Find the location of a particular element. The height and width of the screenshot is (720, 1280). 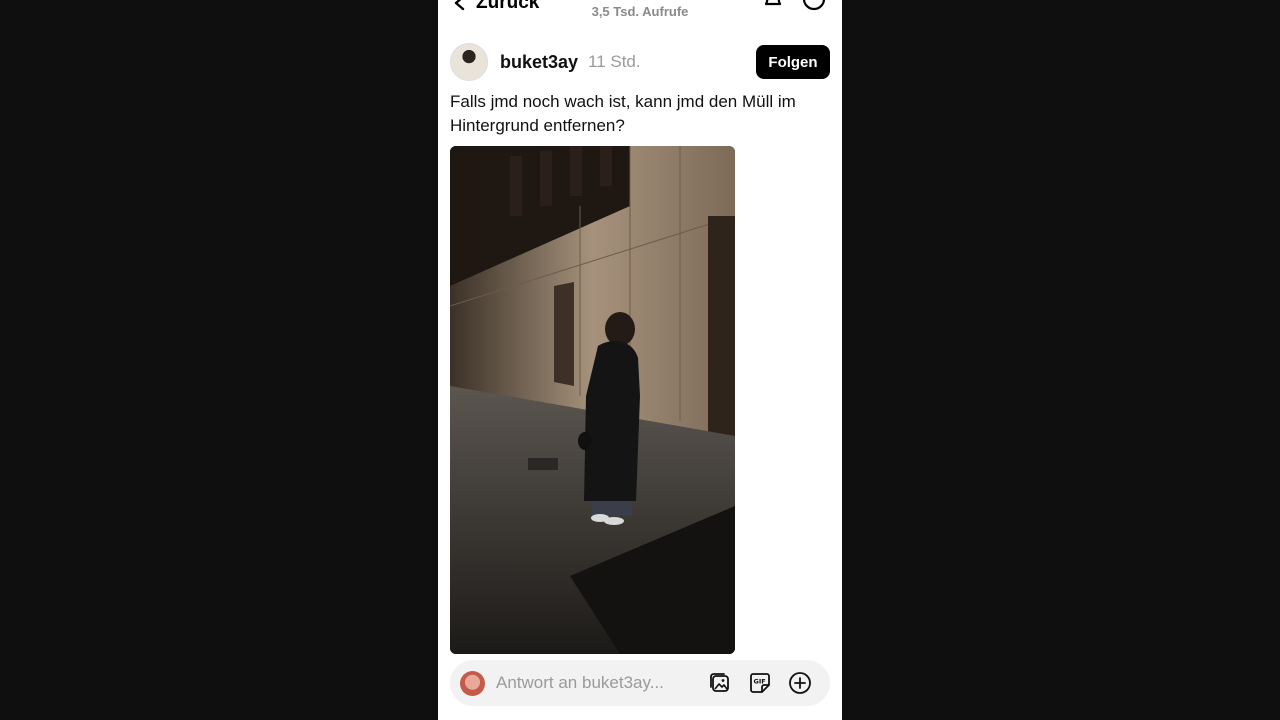

author-avatar is located at coordinates (469, 62).